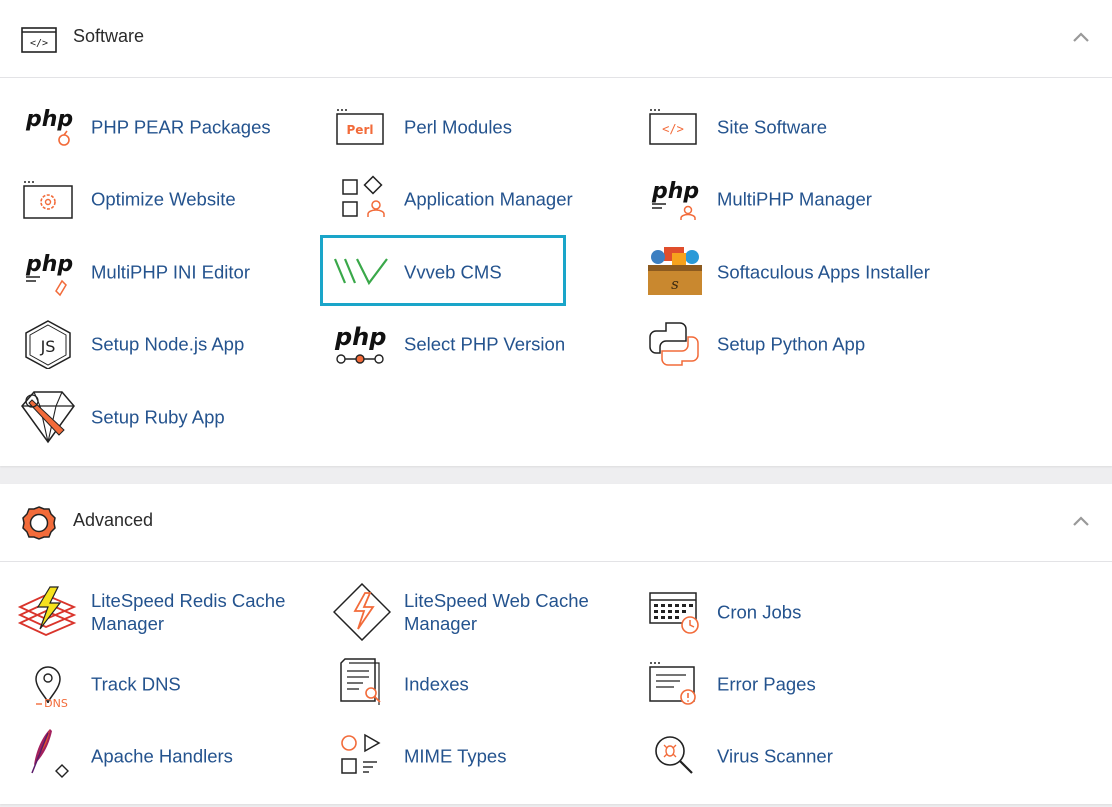  Describe the element at coordinates (188, 612) in the screenshot. I see `item-label: LiteSpeed Redis Cache Manager` at that location.